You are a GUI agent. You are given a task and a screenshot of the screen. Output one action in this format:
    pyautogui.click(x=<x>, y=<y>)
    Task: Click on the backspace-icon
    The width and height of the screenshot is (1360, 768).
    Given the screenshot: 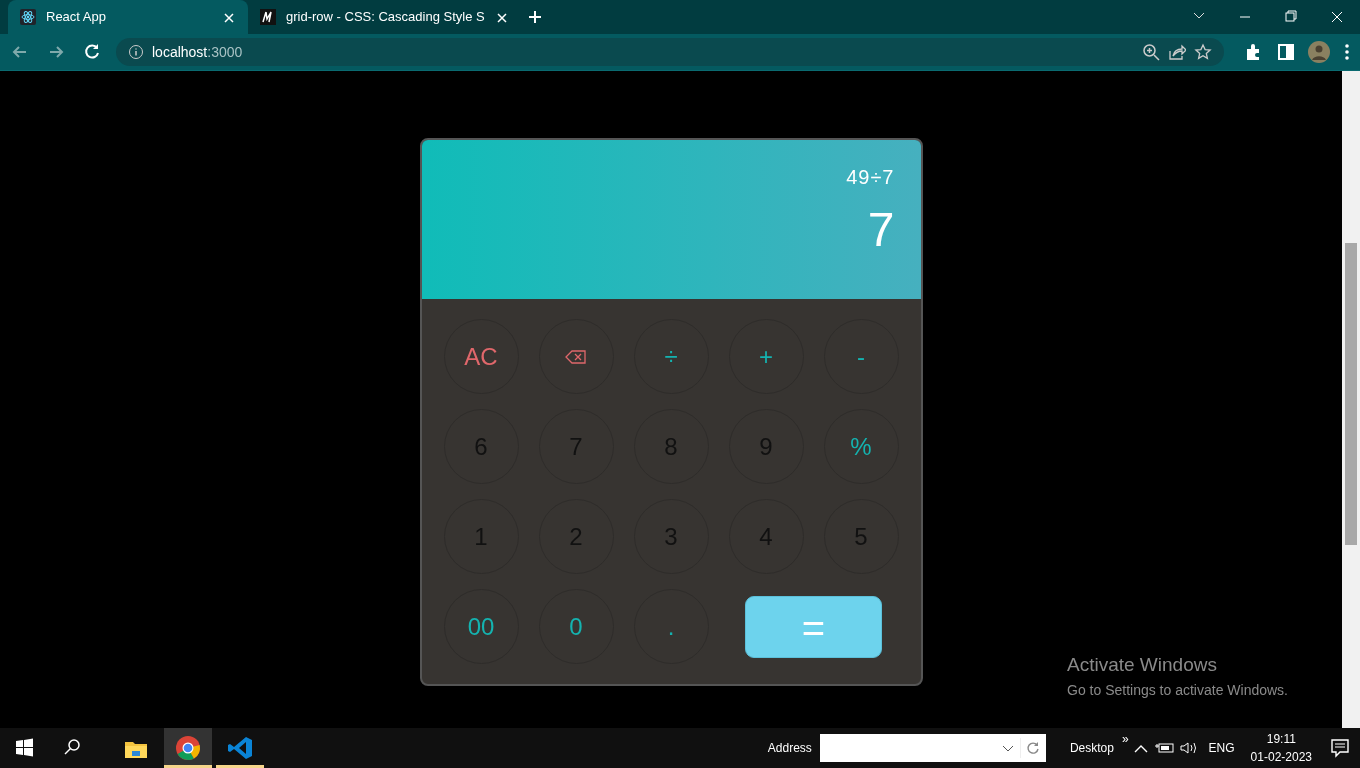 What is the action you would take?
    pyautogui.click(x=576, y=356)
    